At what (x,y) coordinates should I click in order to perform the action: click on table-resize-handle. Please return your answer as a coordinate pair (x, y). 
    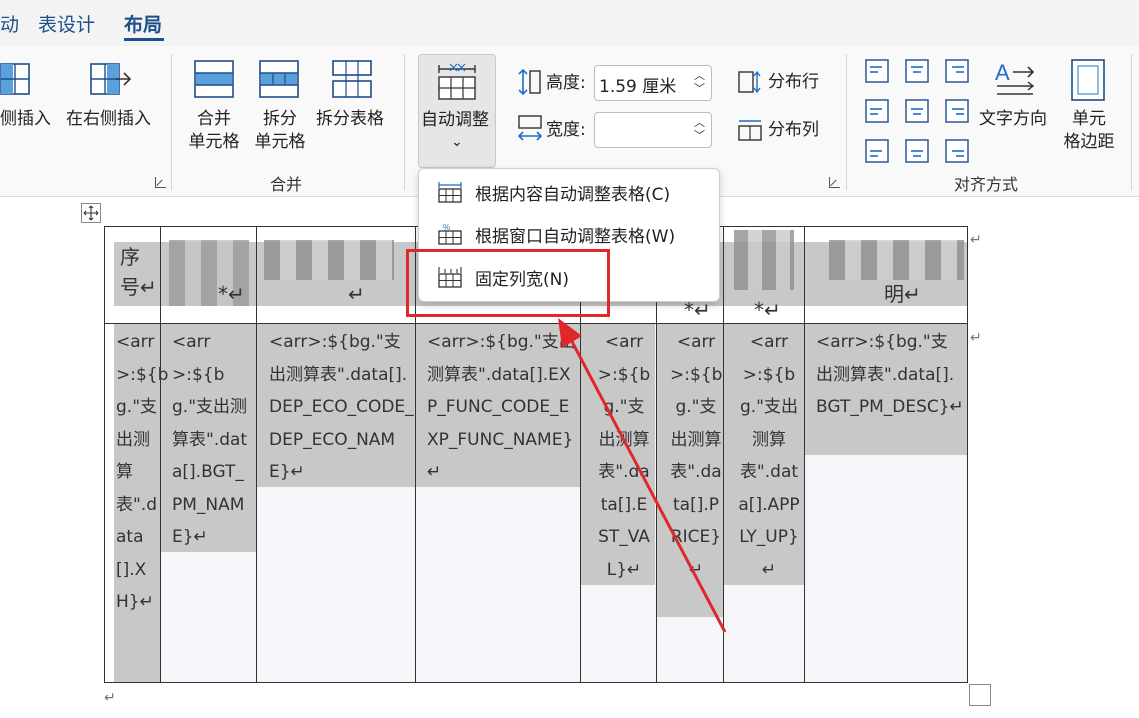
    Looking at the image, I should click on (980, 695).